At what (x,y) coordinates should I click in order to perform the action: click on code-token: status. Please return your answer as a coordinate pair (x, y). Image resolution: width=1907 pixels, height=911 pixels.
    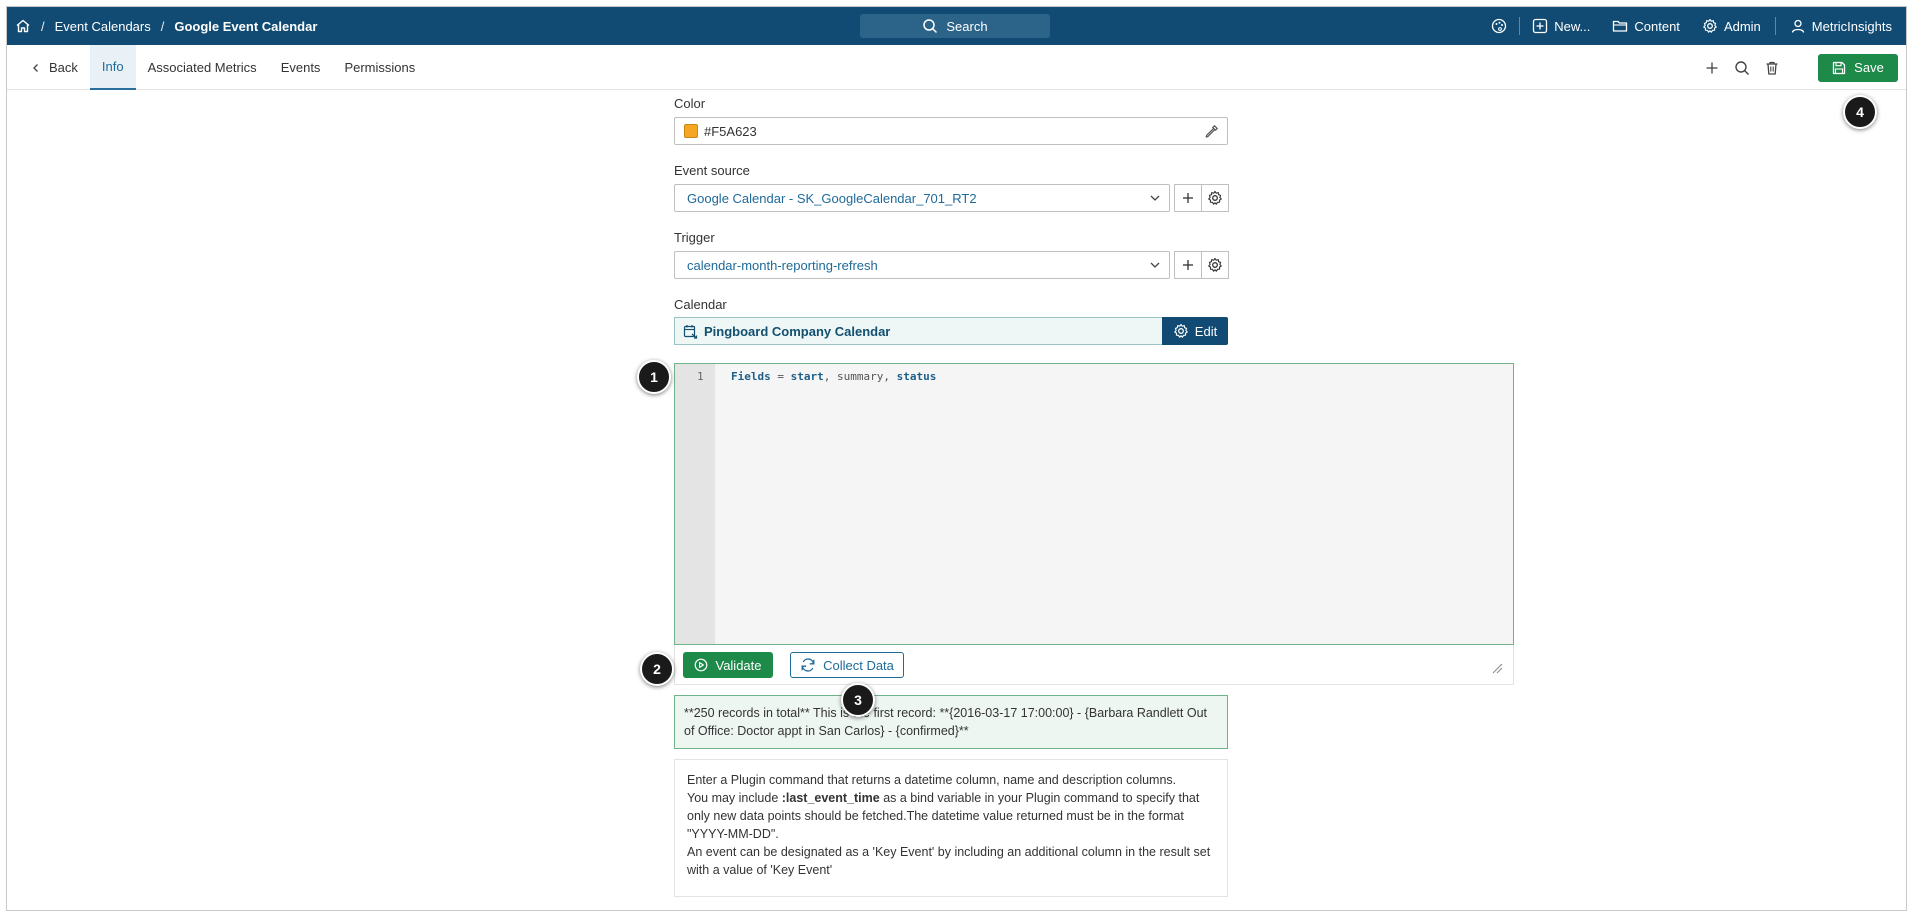
    Looking at the image, I should click on (916, 376).